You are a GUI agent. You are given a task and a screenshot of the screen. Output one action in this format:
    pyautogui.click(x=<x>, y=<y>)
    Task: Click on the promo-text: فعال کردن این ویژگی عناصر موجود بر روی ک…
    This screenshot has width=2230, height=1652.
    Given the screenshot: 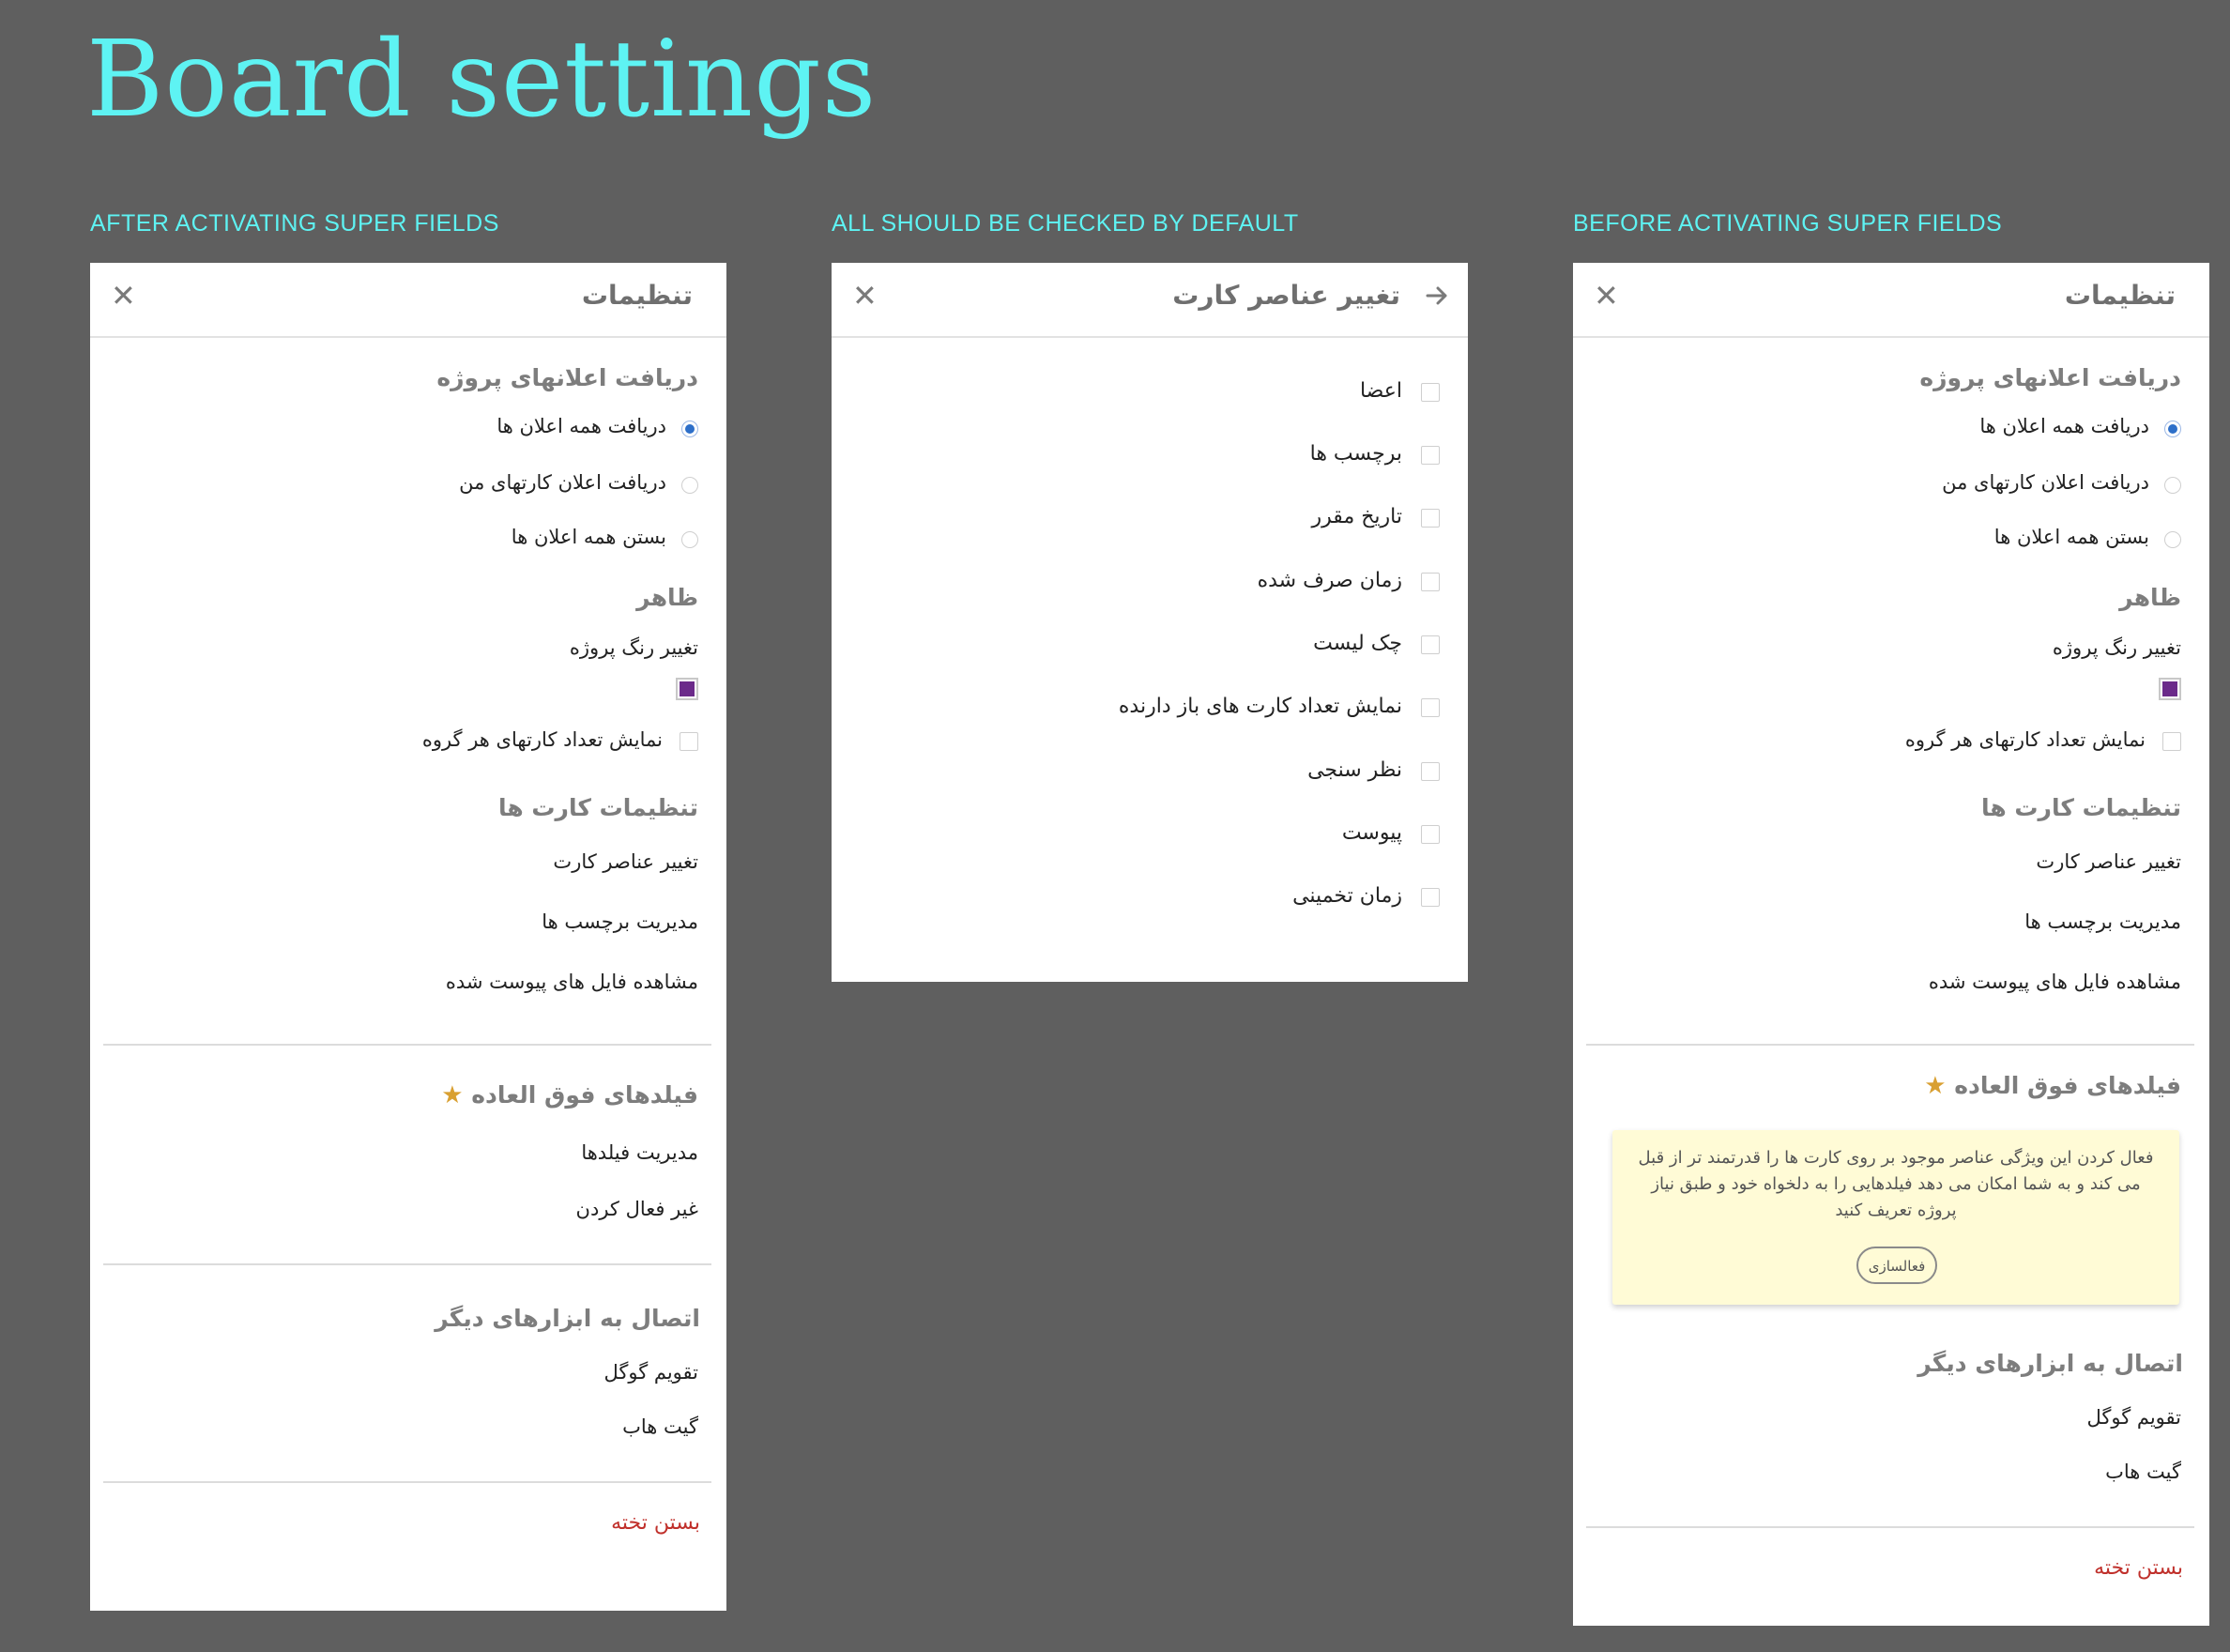 What is the action you would take?
    pyautogui.click(x=1896, y=1184)
    